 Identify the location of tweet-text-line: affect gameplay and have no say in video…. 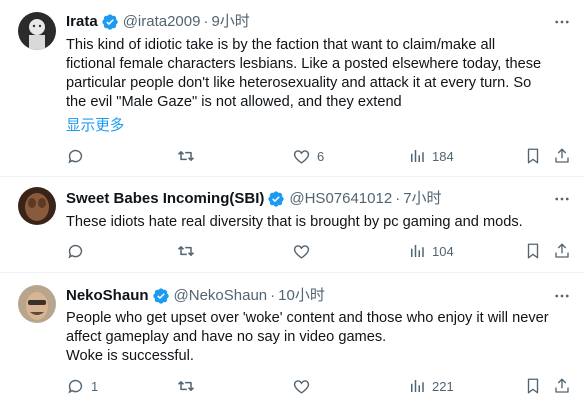
(226, 337).